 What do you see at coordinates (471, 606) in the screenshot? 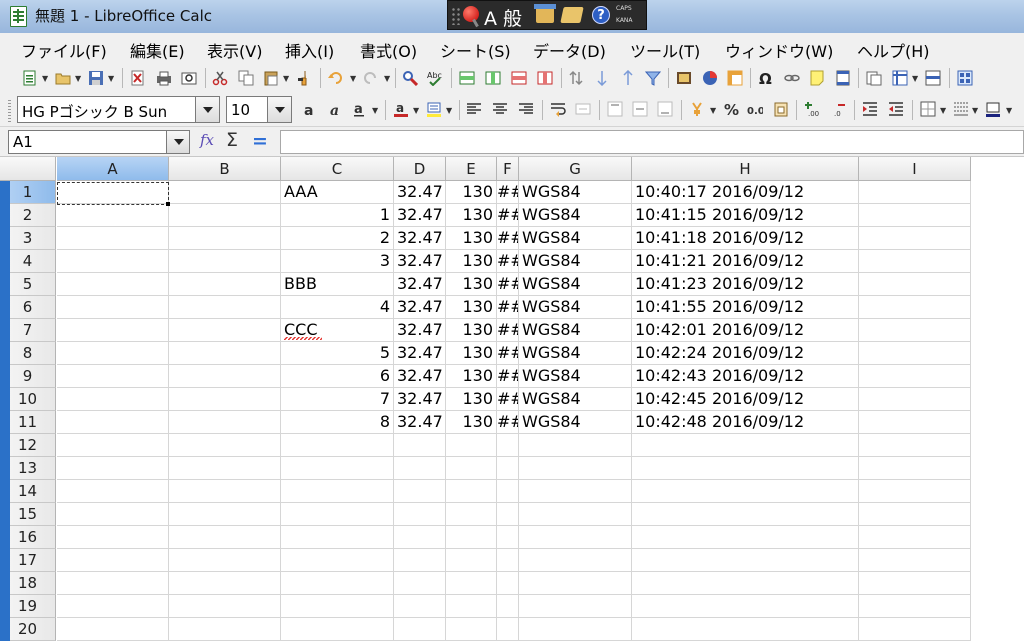
I see `cell-e19` at bounding box center [471, 606].